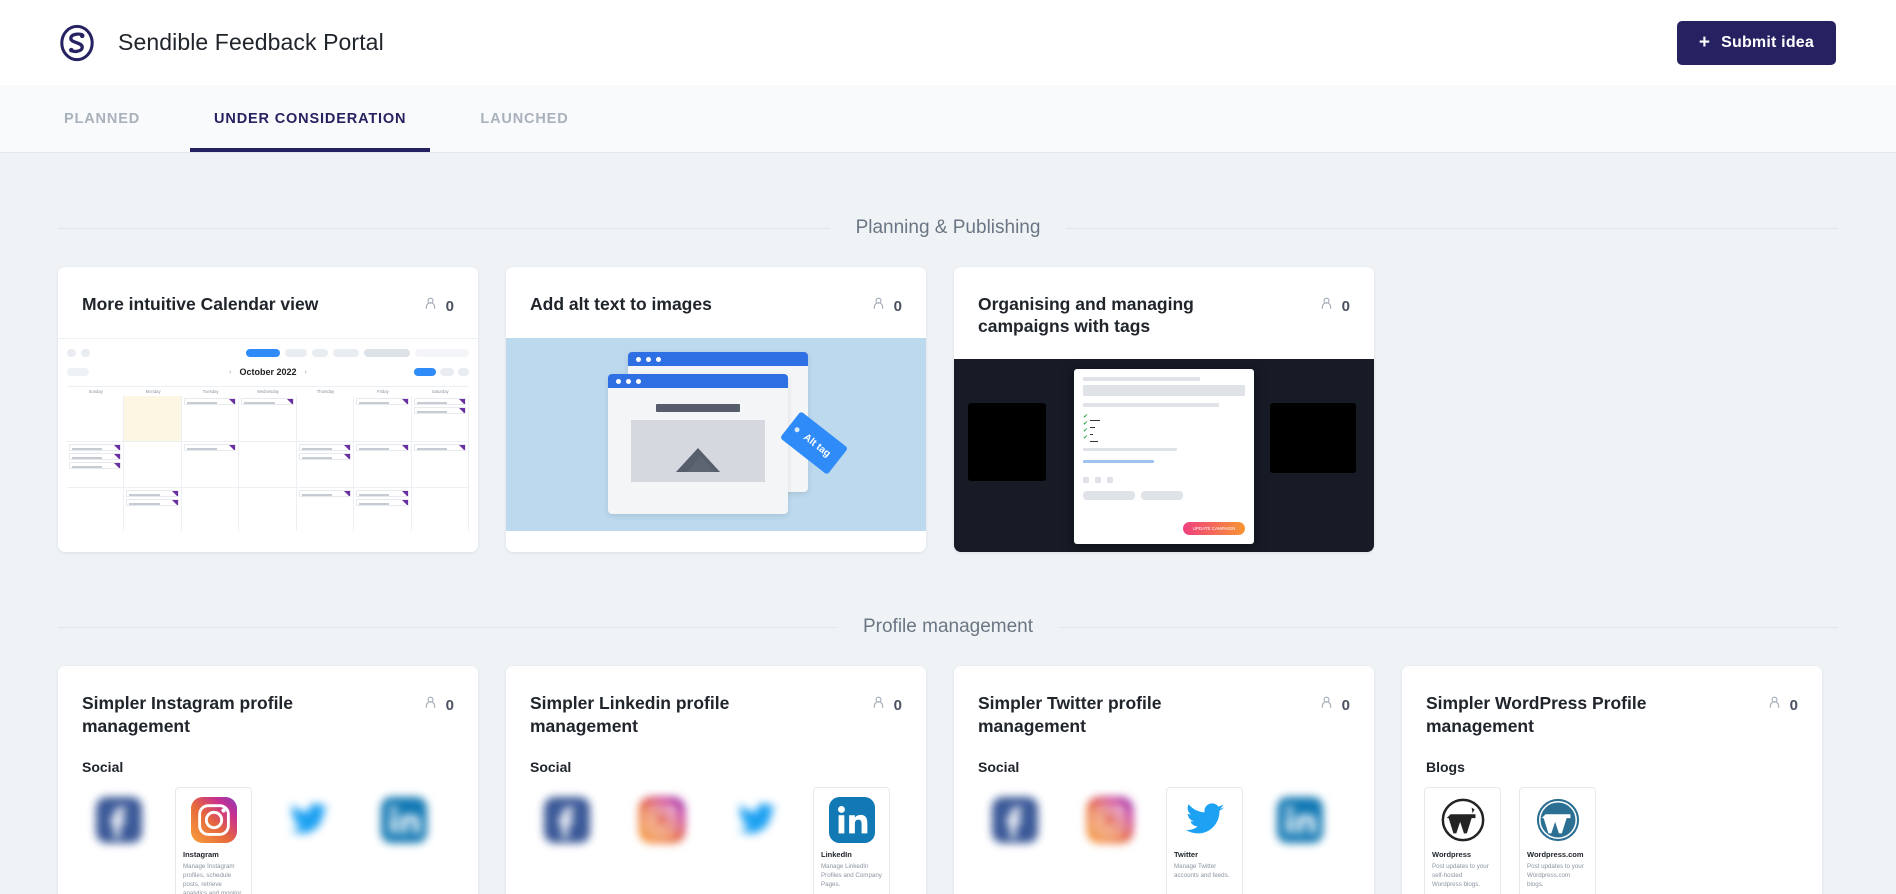 Image resolution: width=1896 pixels, height=894 pixels. I want to click on calendar-day-header: Sunday, so click(95, 391).